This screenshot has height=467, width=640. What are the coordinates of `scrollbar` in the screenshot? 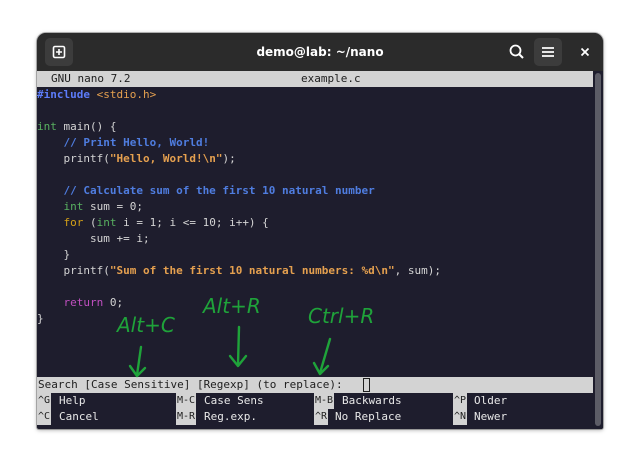 It's located at (598, 250).